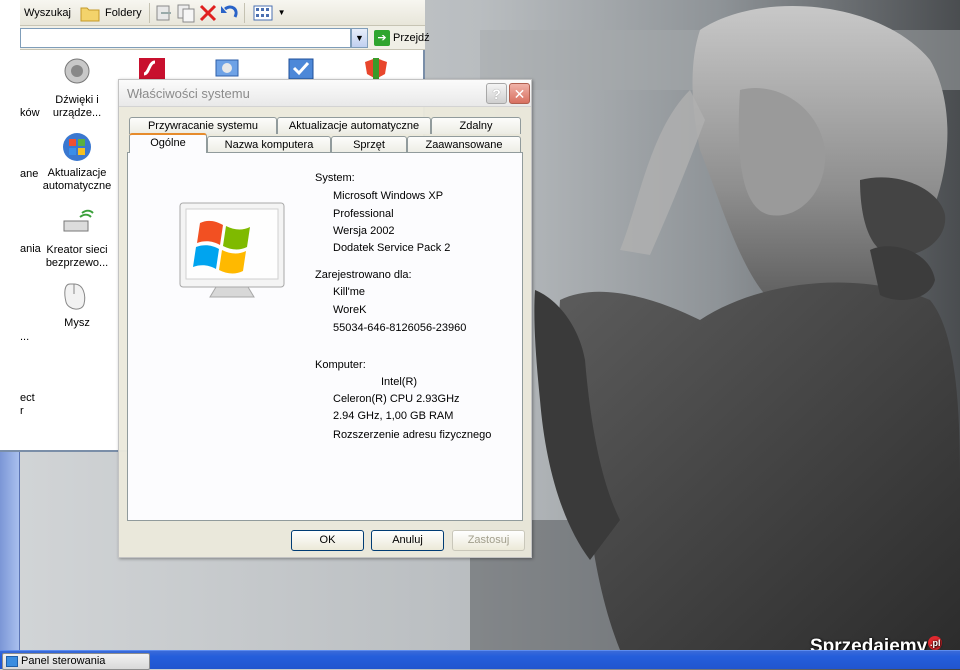  Describe the element at coordinates (269, 144) in the screenshot. I see `tab-computer-name: Nazwa komputera` at that location.